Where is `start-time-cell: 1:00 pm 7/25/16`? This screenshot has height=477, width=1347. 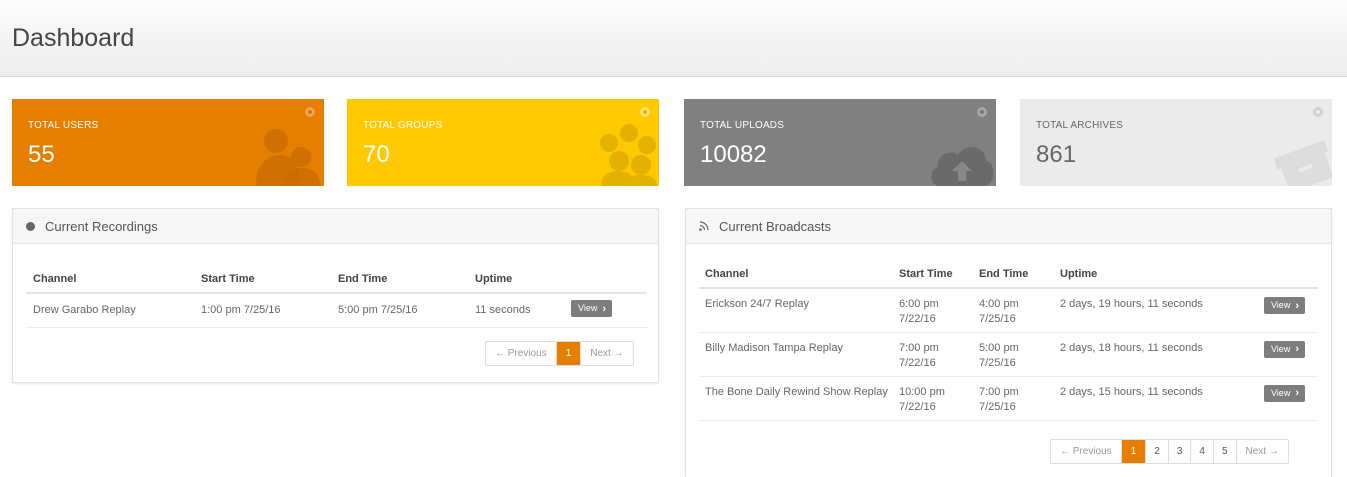
start-time-cell: 1:00 pm 7/25/16 is located at coordinates (262, 310).